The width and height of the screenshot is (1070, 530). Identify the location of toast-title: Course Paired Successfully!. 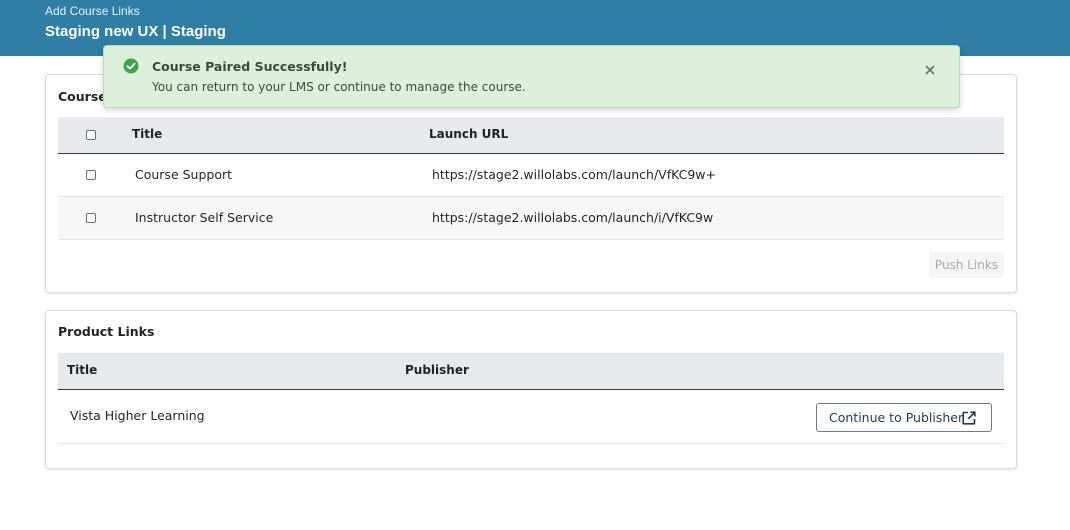
(250, 66).